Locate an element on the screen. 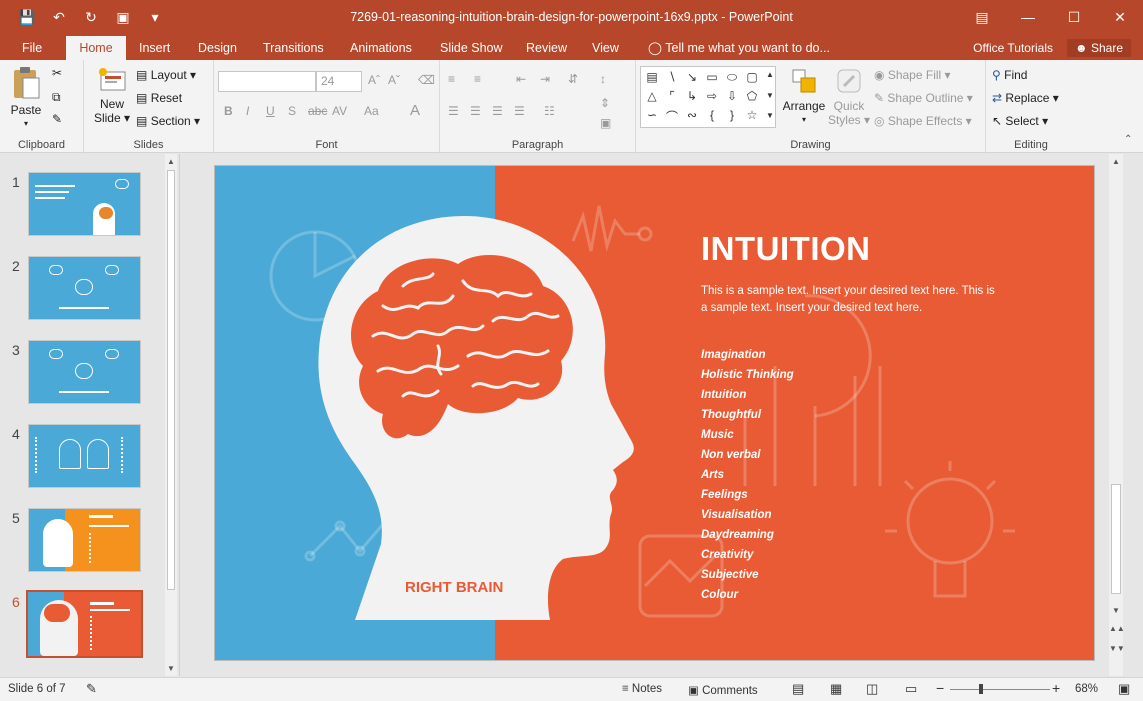 The height and width of the screenshot is (701, 1143). shape-effects-button: ◎ Shape Effects ▾ is located at coordinates (923, 121).